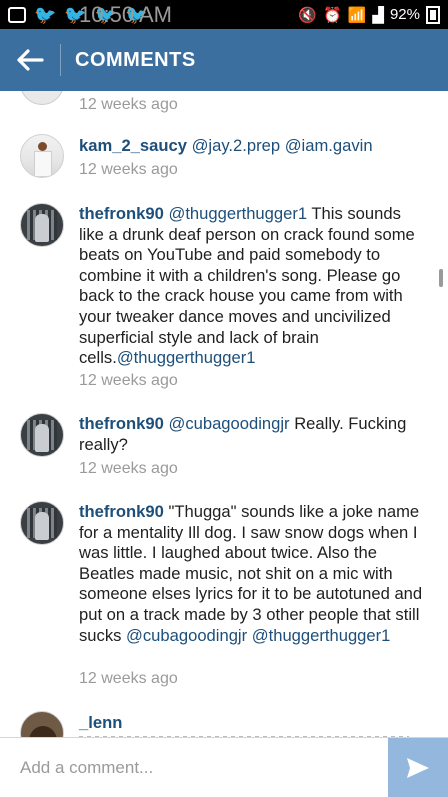 This screenshot has width=448, height=797. What do you see at coordinates (357, 15) in the screenshot?
I see `wifi-icon: 📶` at bounding box center [357, 15].